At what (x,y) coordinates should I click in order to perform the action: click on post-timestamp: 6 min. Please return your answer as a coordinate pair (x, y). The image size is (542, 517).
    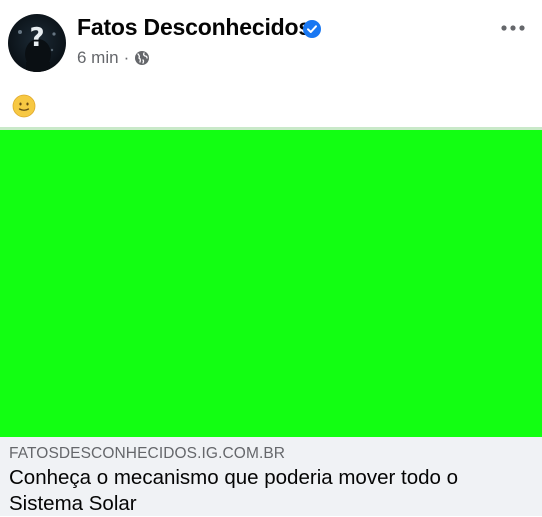
    Looking at the image, I should click on (98, 58).